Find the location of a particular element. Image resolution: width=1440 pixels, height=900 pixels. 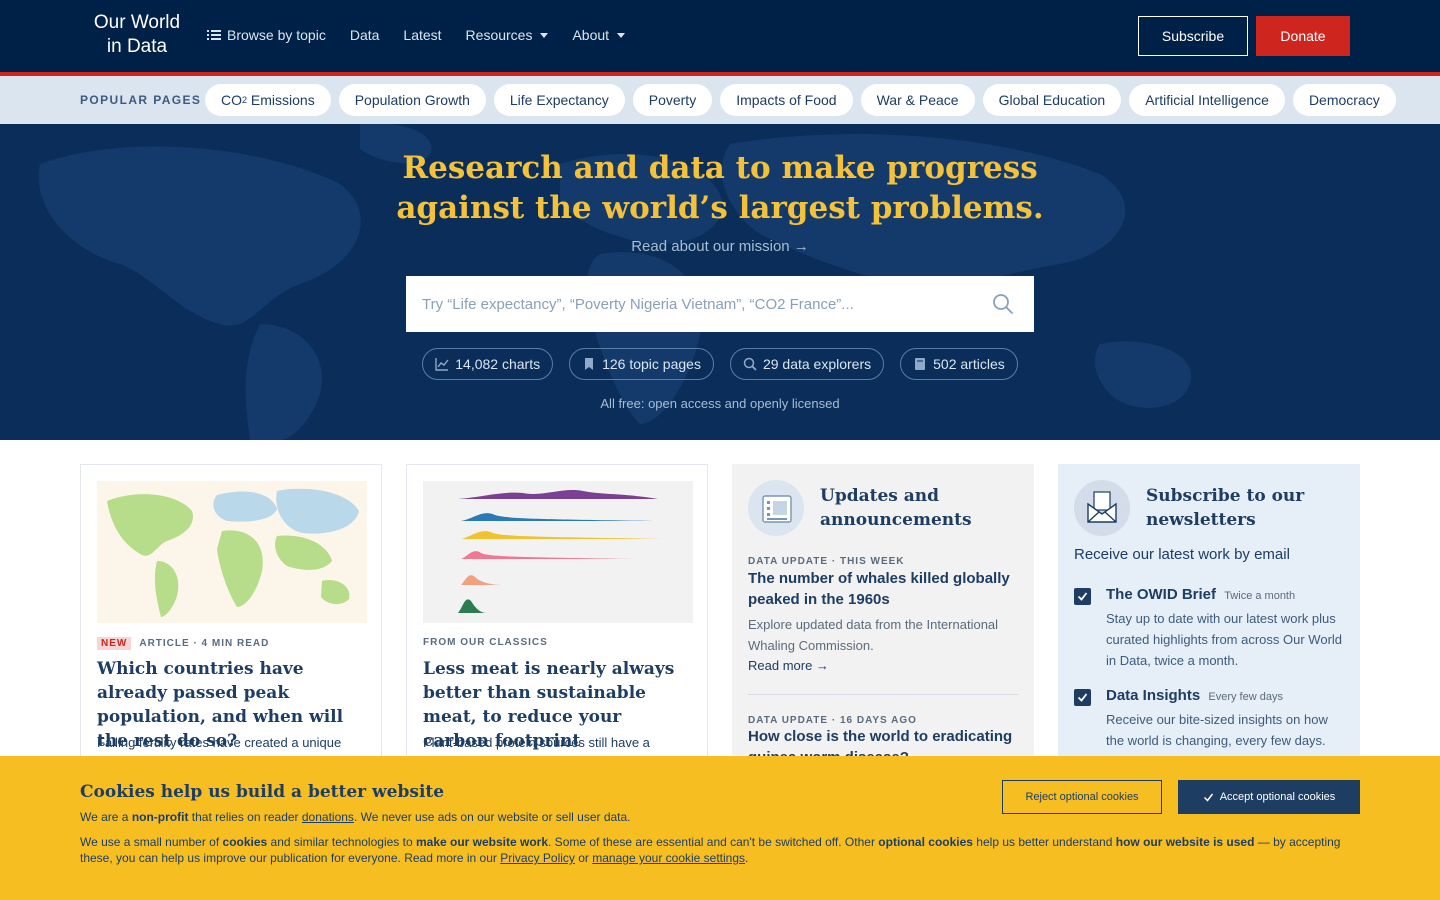

card-description: Plant-based protein sources still have a is located at coordinates (536, 742).